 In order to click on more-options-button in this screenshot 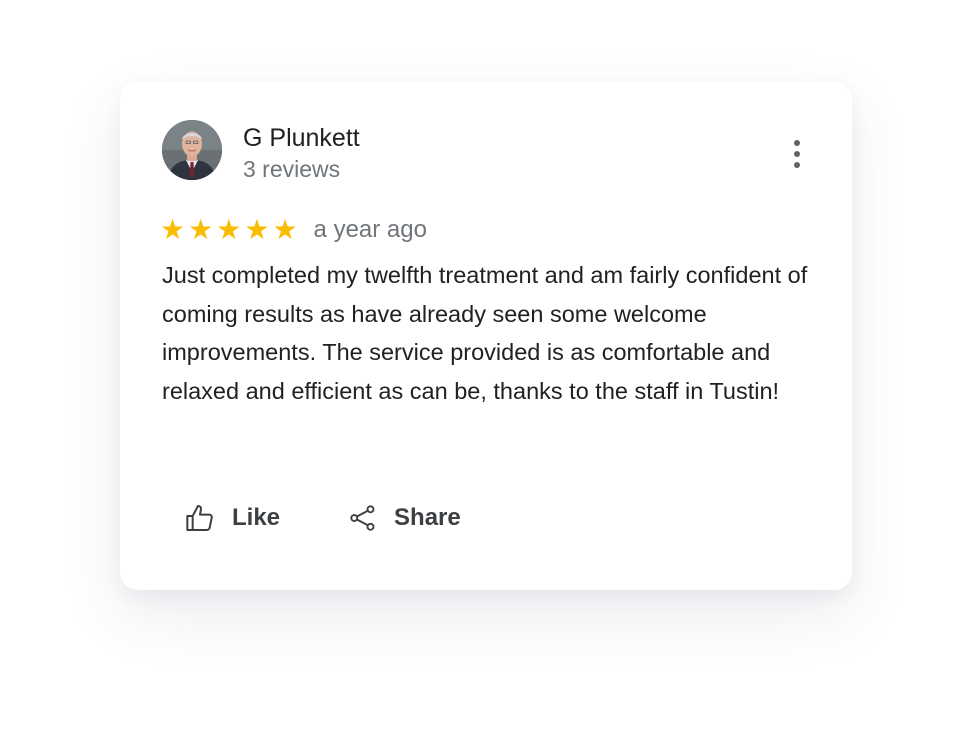, I will do `click(797, 154)`.